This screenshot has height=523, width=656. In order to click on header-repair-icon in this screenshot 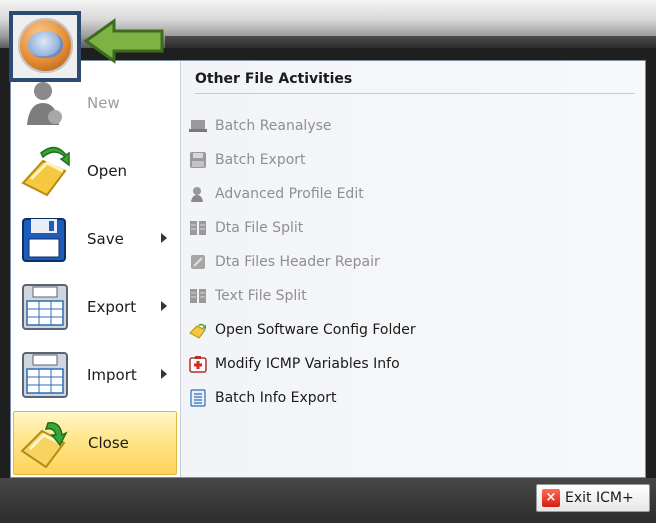, I will do `click(198, 262)`.